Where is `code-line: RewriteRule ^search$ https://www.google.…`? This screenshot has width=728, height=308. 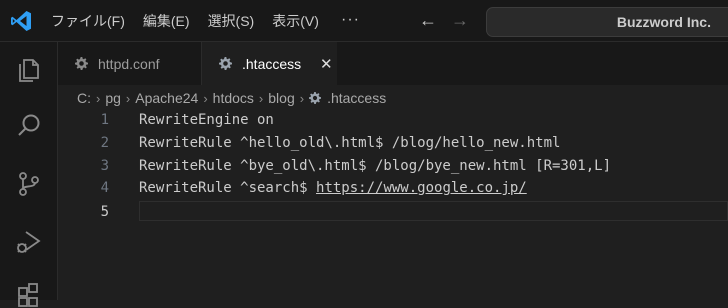
code-line: RewriteRule ^search$ https://www.google.… is located at coordinates (333, 188).